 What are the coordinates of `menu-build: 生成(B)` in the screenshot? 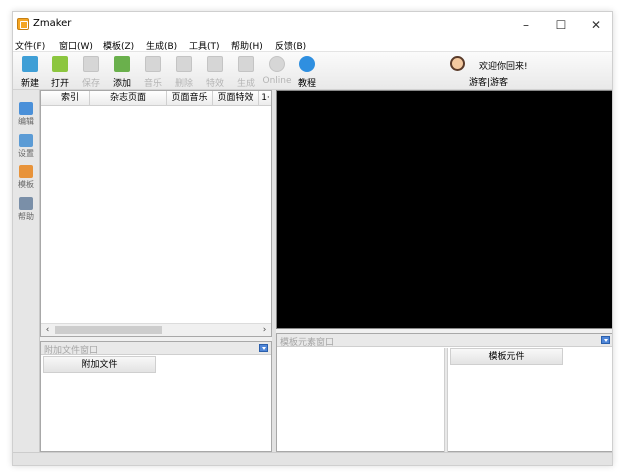 It's located at (161, 45).